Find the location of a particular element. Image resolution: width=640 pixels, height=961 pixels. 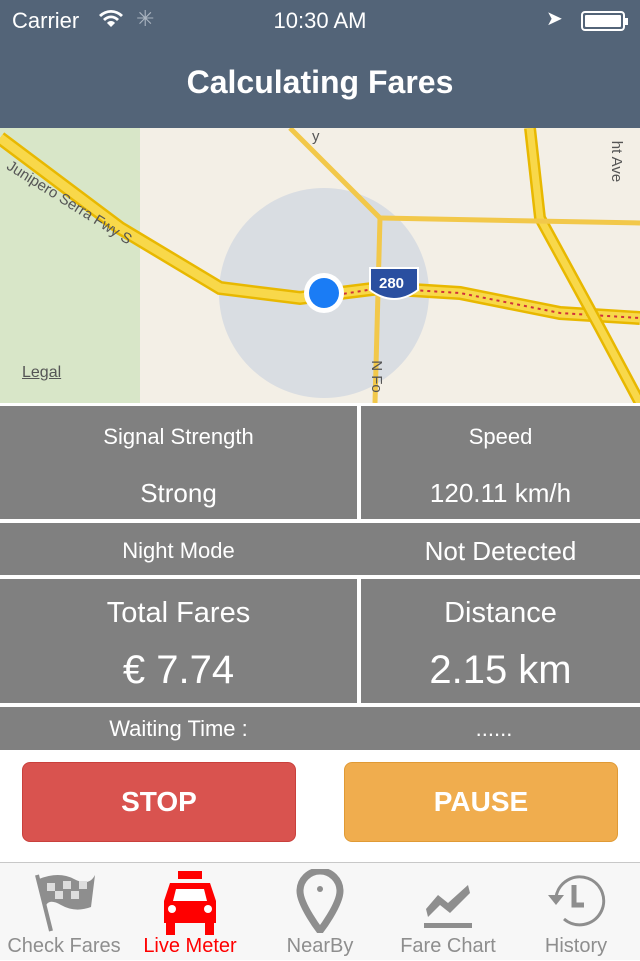

waiting-time-label: Waiting Time : is located at coordinates (178, 728).